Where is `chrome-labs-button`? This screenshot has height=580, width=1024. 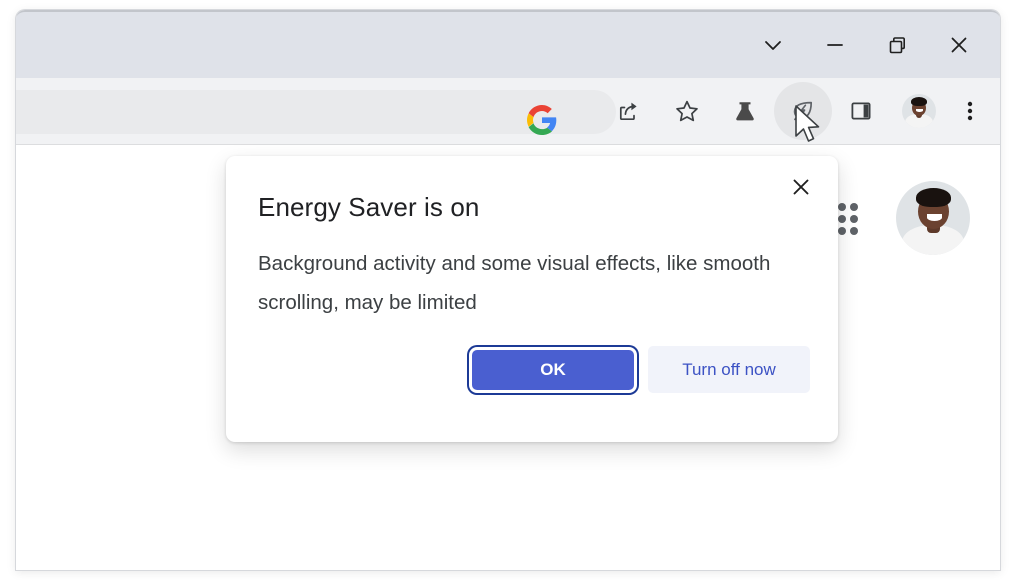
chrome-labs-button is located at coordinates (745, 111).